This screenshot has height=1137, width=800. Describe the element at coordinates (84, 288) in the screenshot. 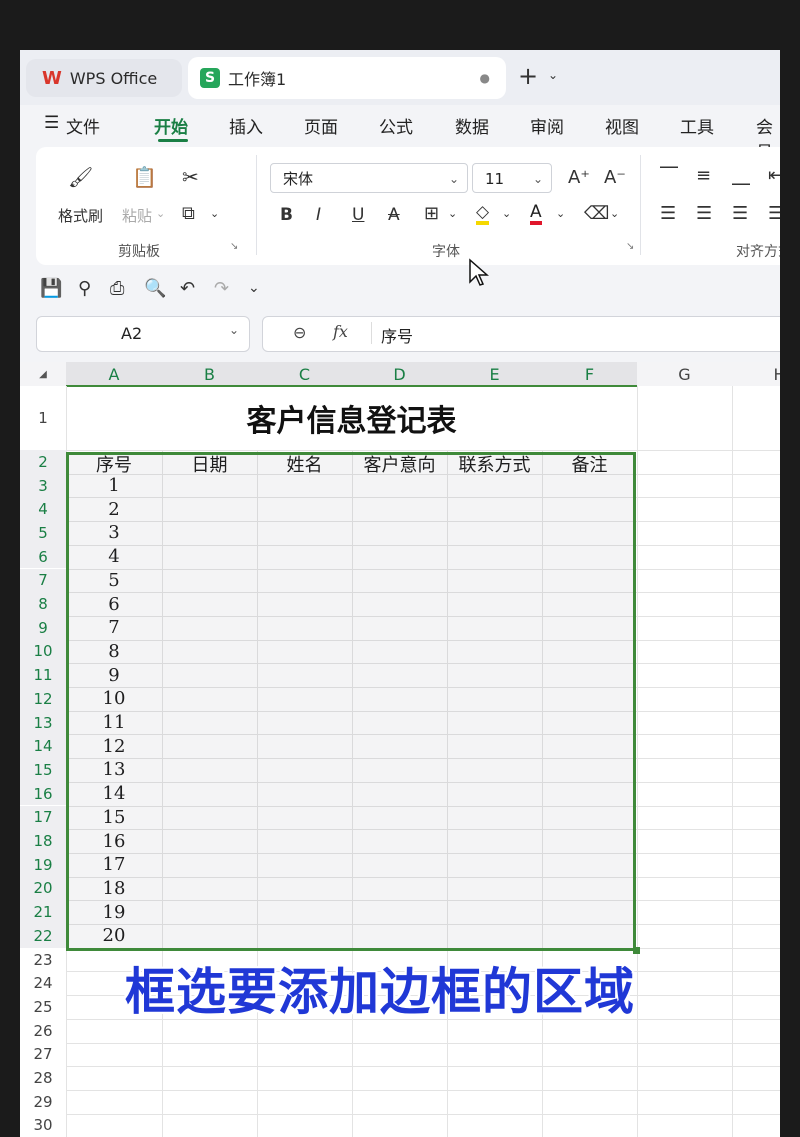

I see `share-icon: ⚲` at that location.